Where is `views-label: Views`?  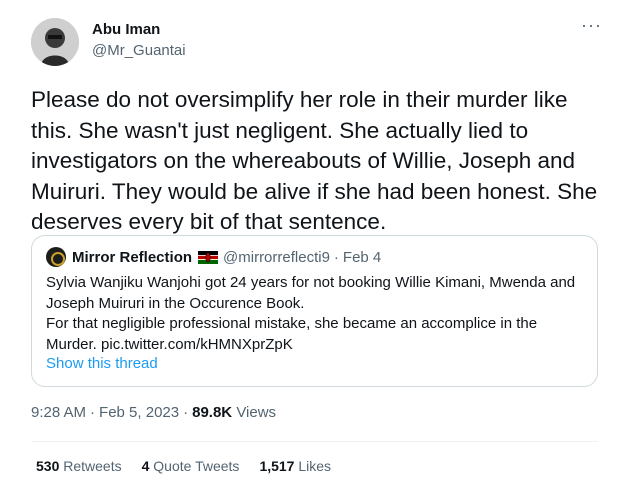 views-label: Views is located at coordinates (256, 412).